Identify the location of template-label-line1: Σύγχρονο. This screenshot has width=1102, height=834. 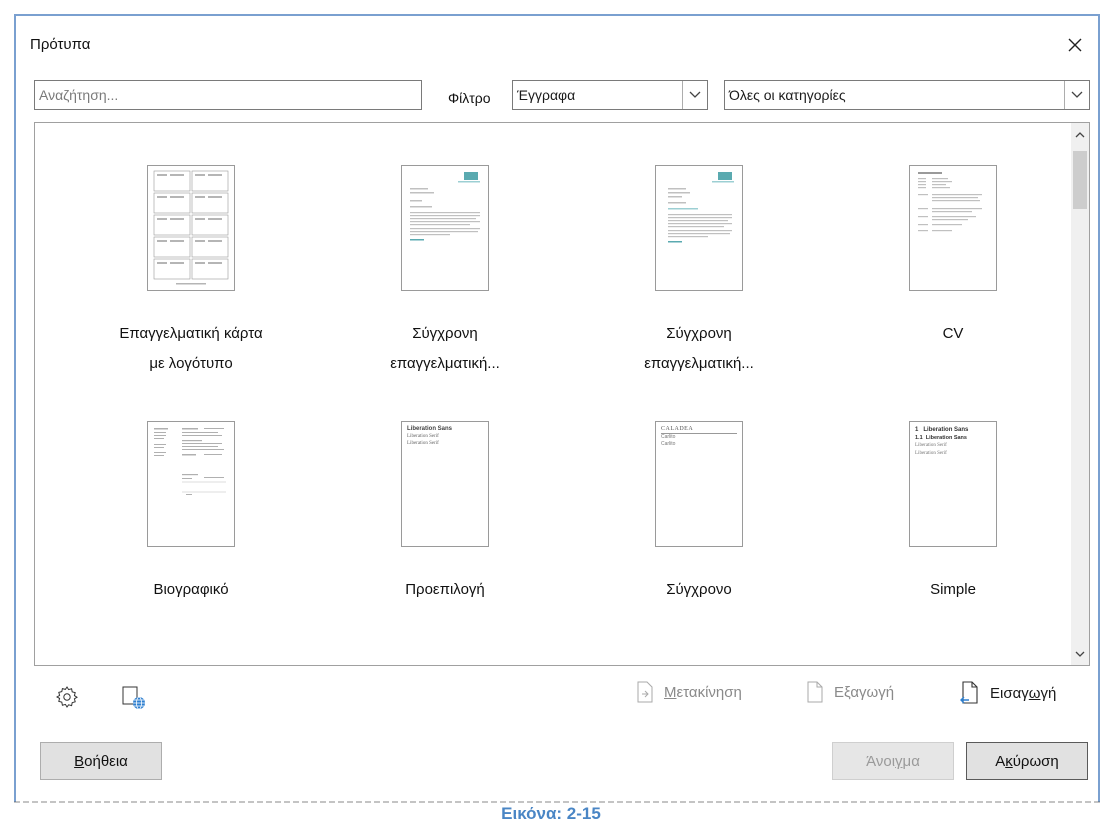
(699, 589).